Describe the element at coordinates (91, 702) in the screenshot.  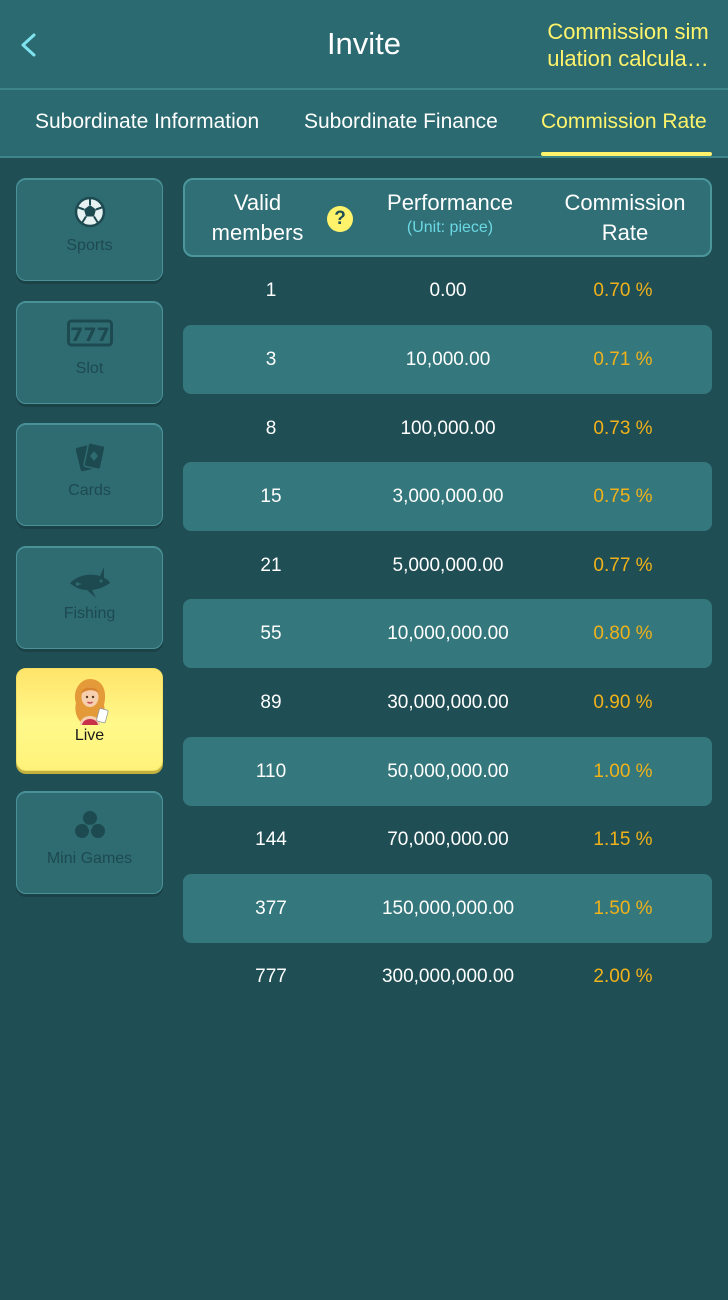
I see `live-dealer-avatar-icon` at that location.